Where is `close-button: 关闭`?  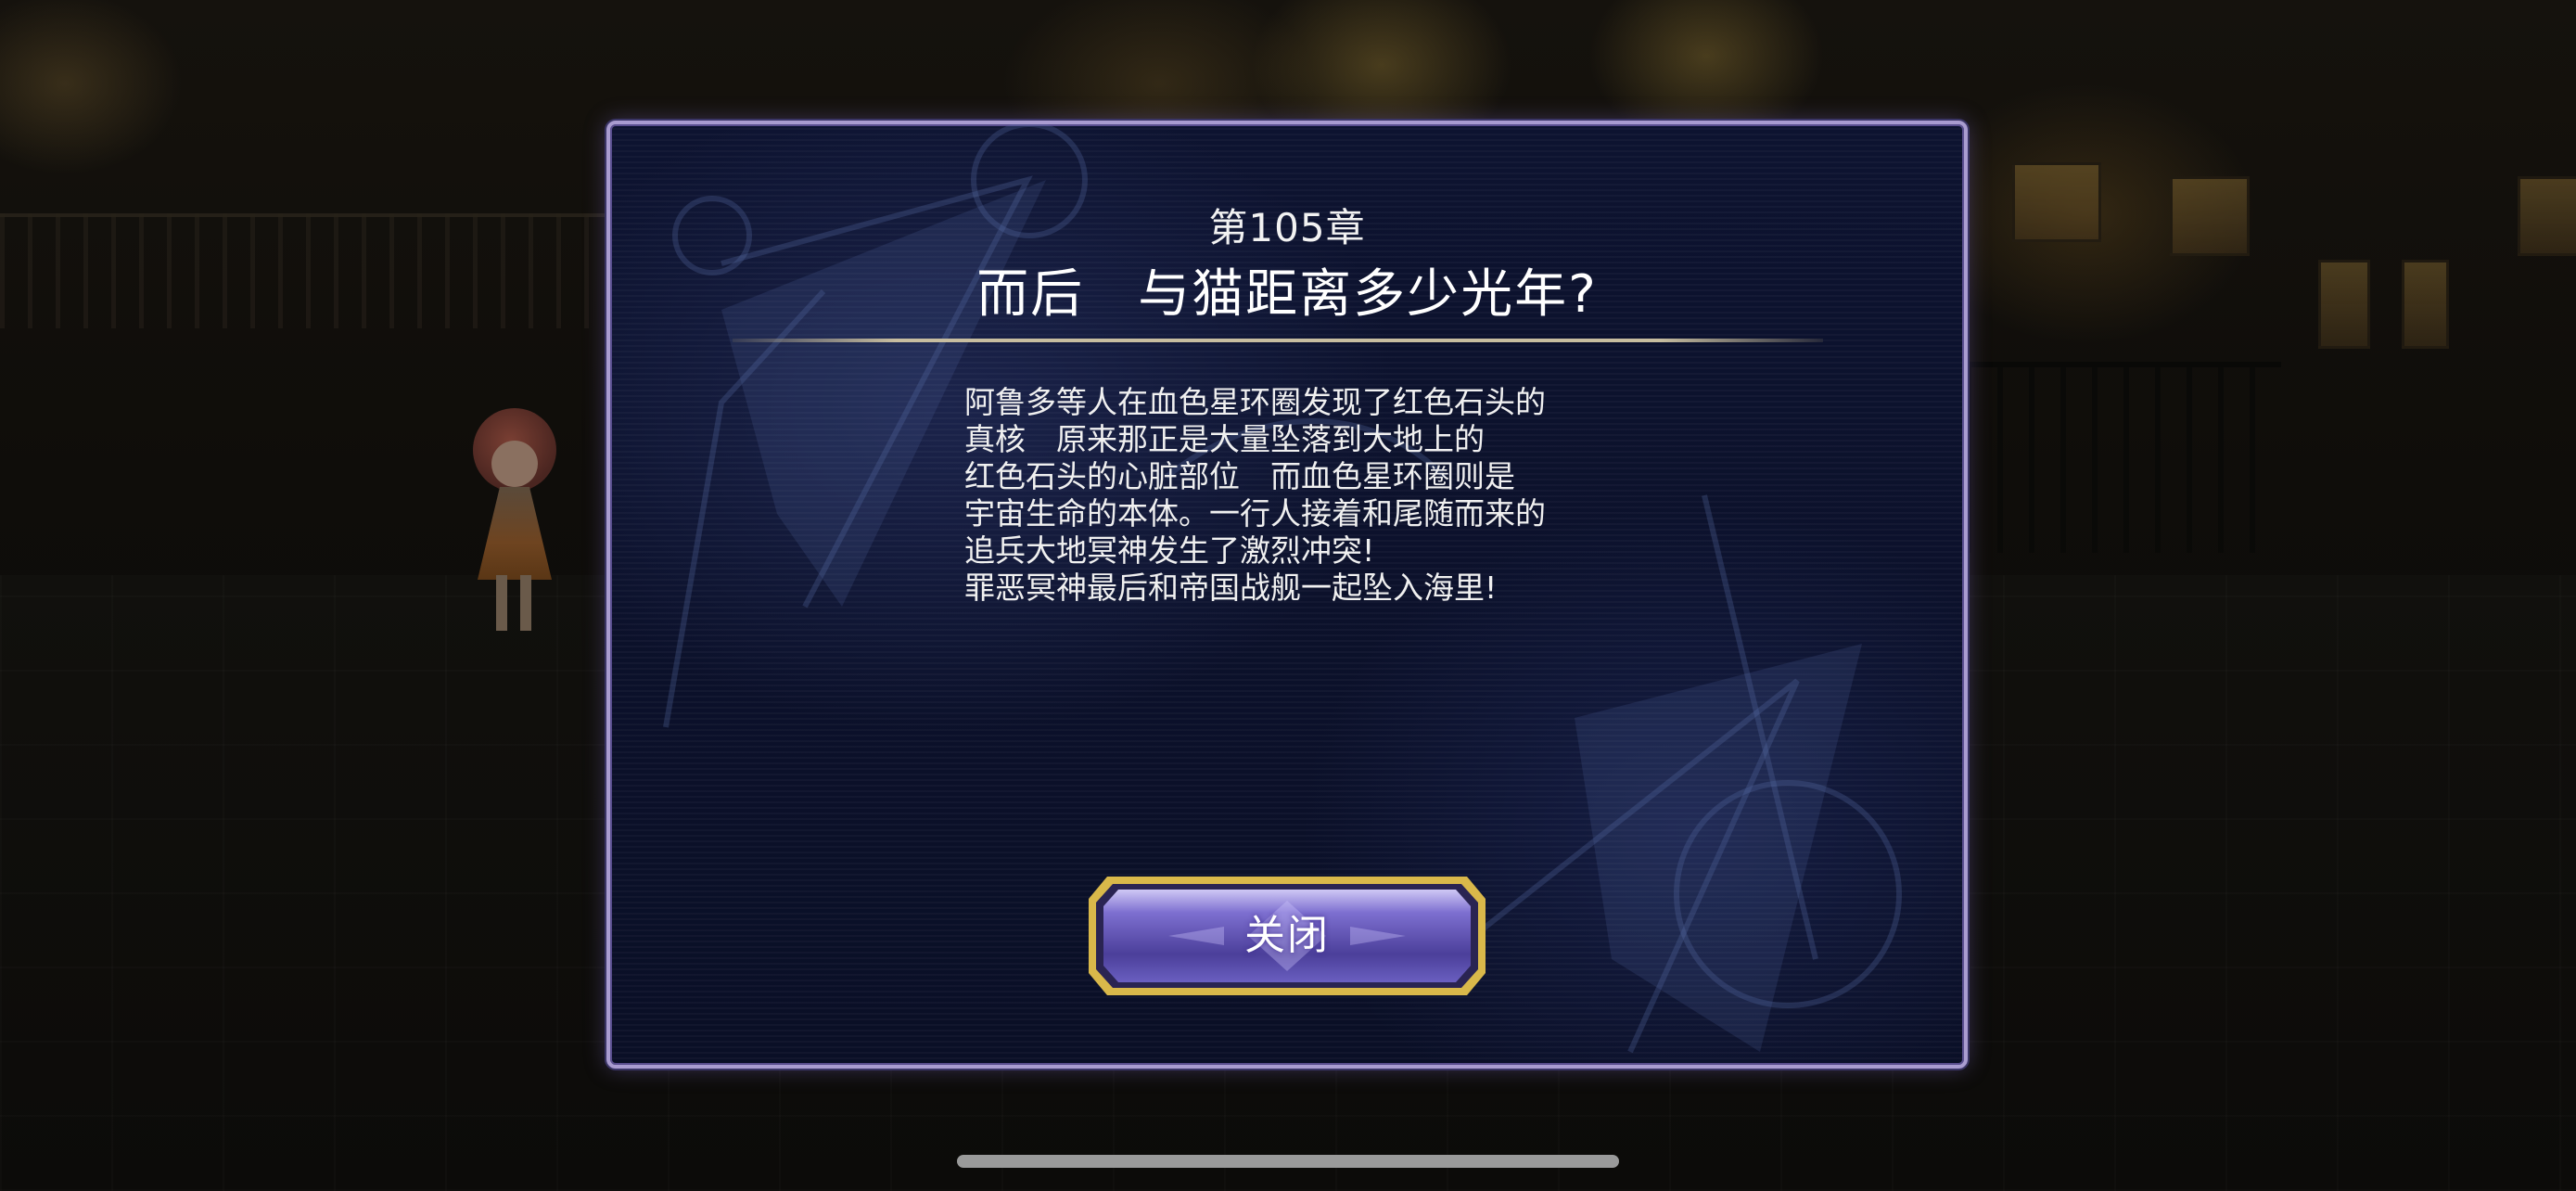 close-button: 关闭 is located at coordinates (1287, 936).